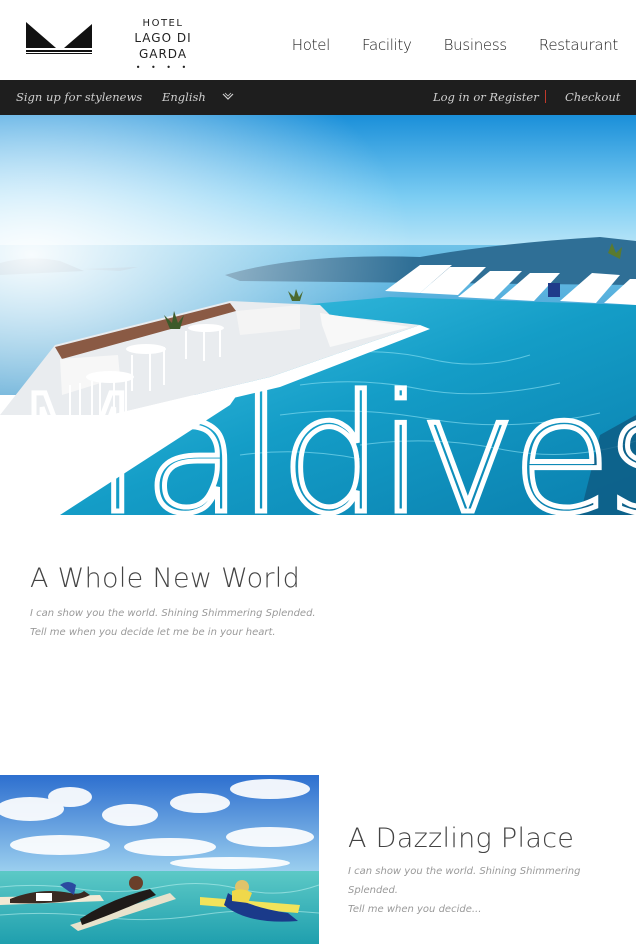 Image resolution: width=636 pixels, height=944 pixels. What do you see at coordinates (311, 45) in the screenshot?
I see `nav-item-hotel: Hotel` at bounding box center [311, 45].